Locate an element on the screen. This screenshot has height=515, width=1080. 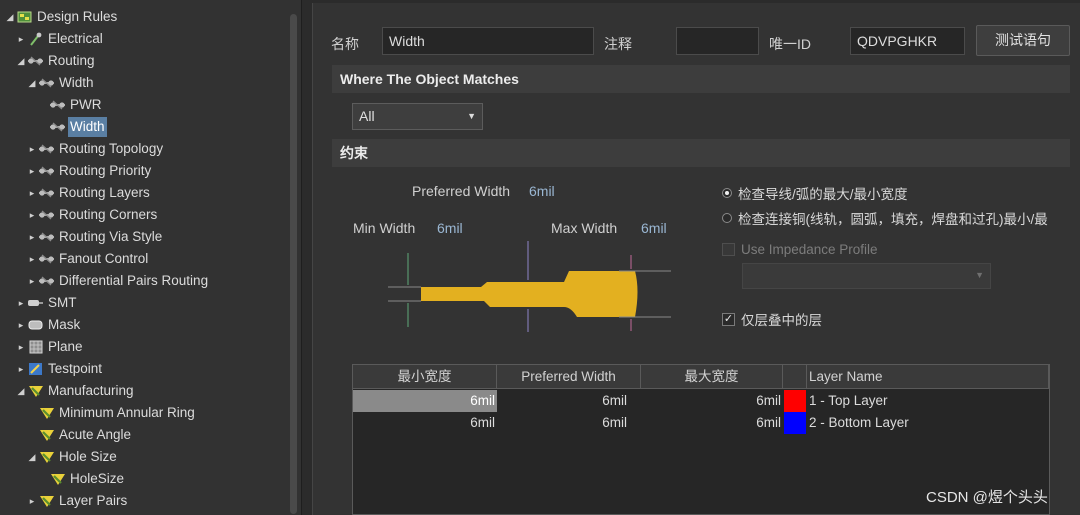
tree-item: ◢ Width is located at coordinates (61, 83).